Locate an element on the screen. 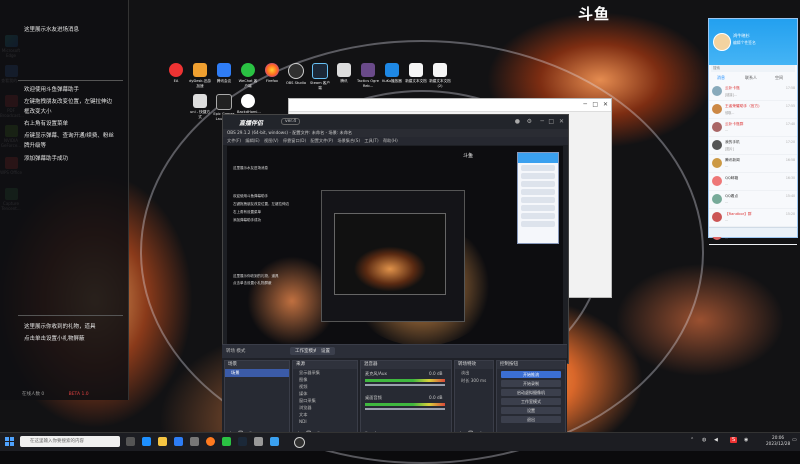  controls-dock: 控制按钮 开始推流 开始录制 启动虚拟摄像机 工作室模式 设置 退出 is located at coordinates (531, 400).